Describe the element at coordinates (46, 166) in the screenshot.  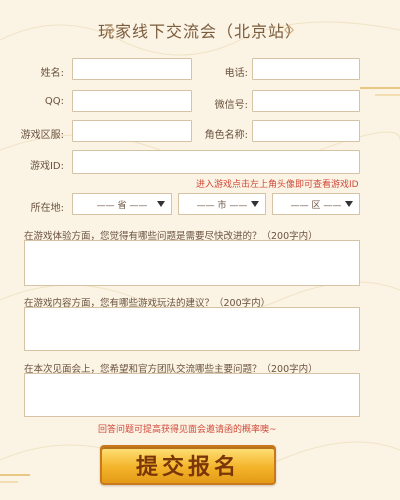
I see `game-id-label: 游戏ID:` at that location.